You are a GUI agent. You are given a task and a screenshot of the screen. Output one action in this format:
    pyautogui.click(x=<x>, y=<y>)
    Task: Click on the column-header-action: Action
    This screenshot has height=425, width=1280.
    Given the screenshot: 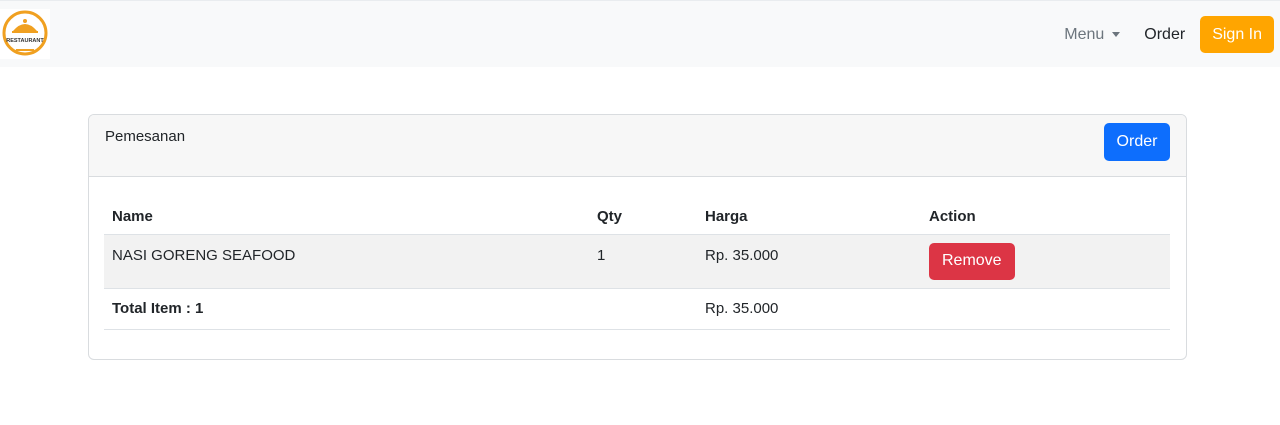 What is the action you would take?
    pyautogui.click(x=1045, y=217)
    